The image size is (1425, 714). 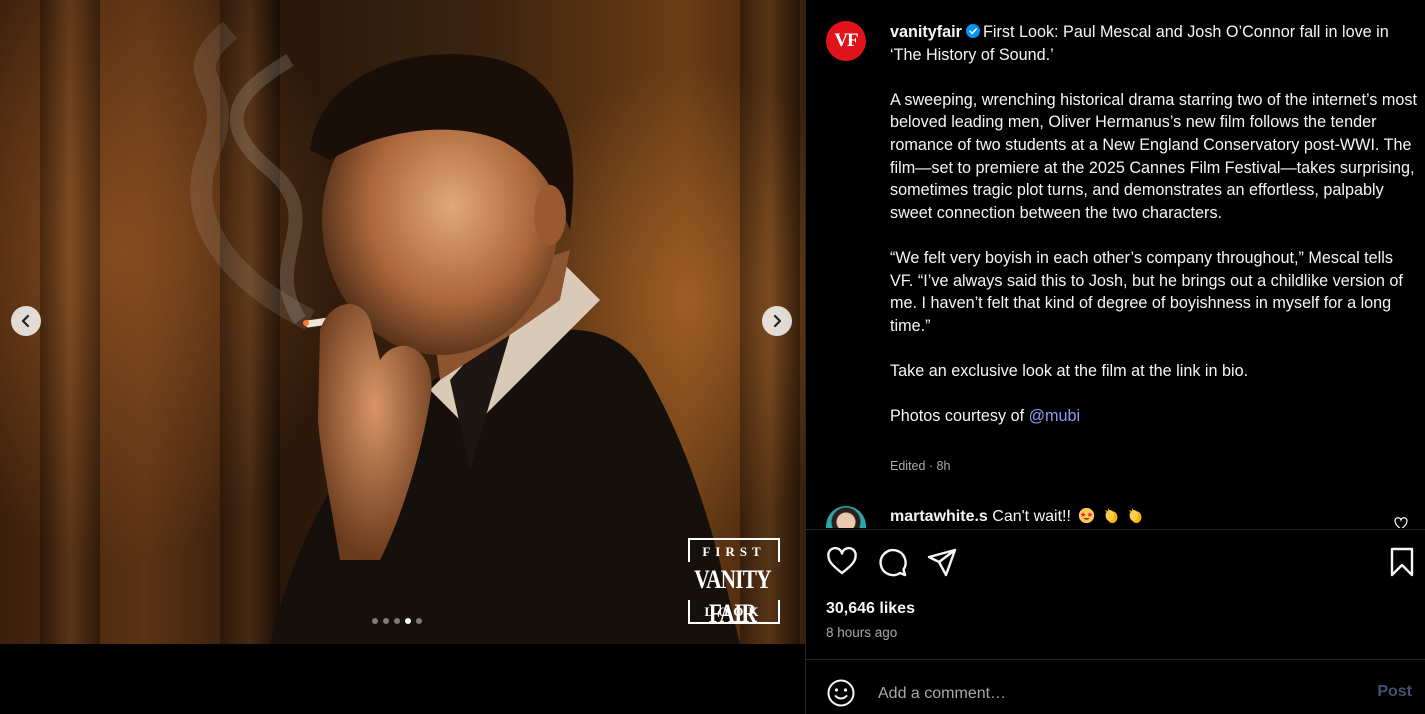 I want to click on comment-item: martawhite.s Can't wait!!, so click(x=1121, y=517).